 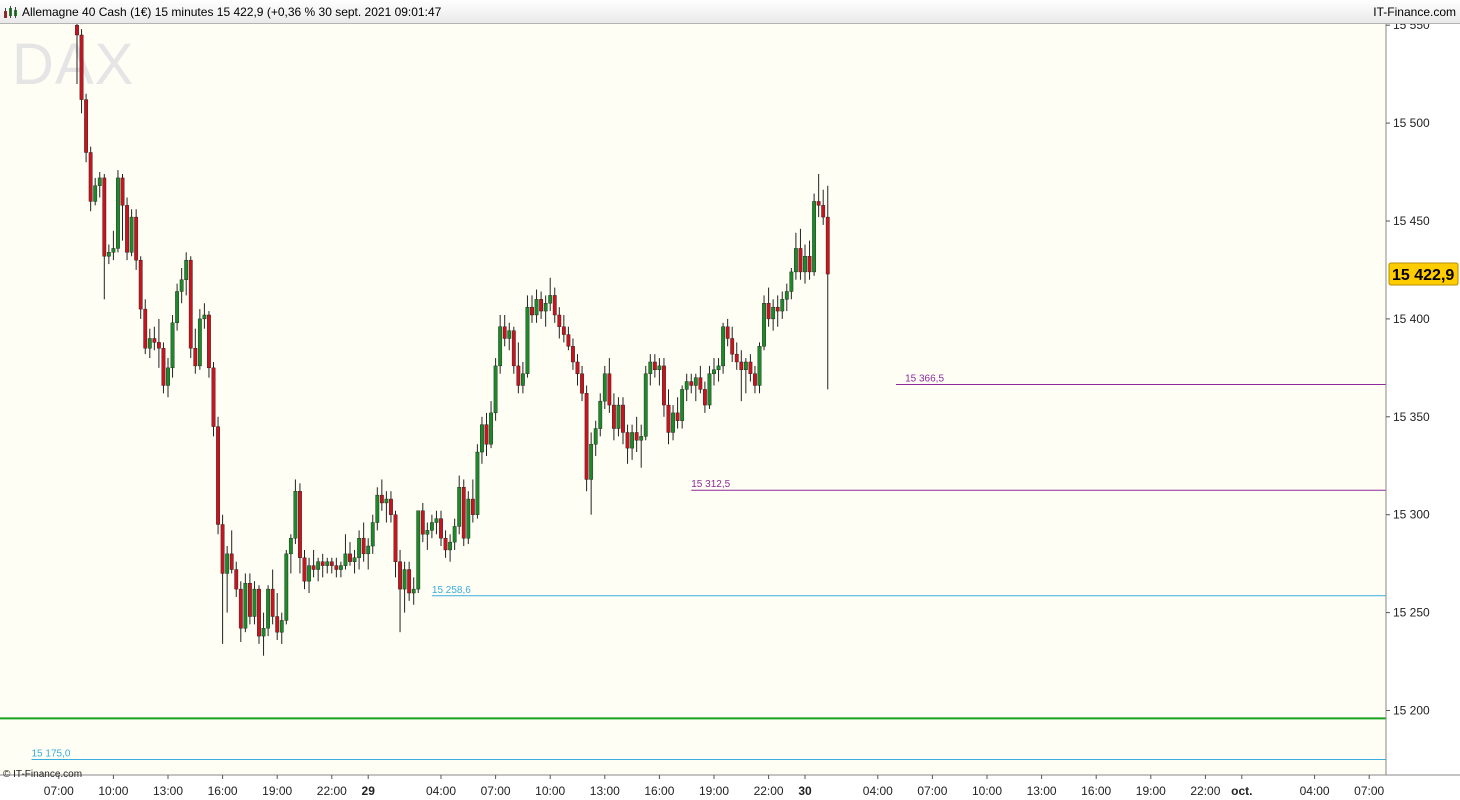 What do you see at coordinates (924, 378) in the screenshot?
I see `level-label: 15 366,5` at bounding box center [924, 378].